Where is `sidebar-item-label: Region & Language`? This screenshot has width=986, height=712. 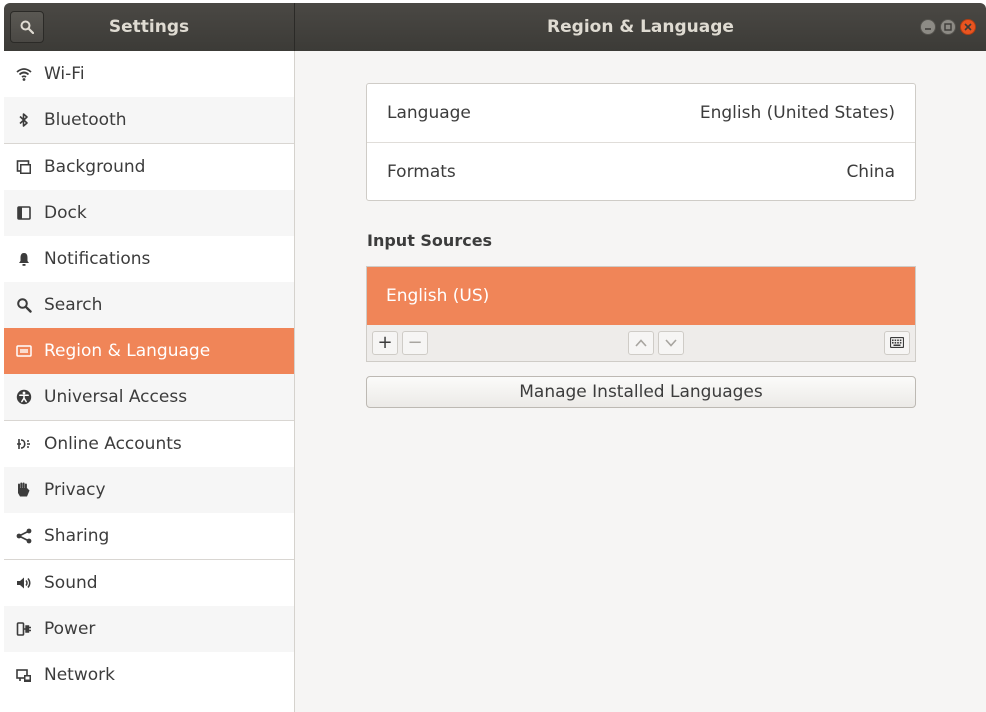 sidebar-item-label: Region & Language is located at coordinates (127, 351).